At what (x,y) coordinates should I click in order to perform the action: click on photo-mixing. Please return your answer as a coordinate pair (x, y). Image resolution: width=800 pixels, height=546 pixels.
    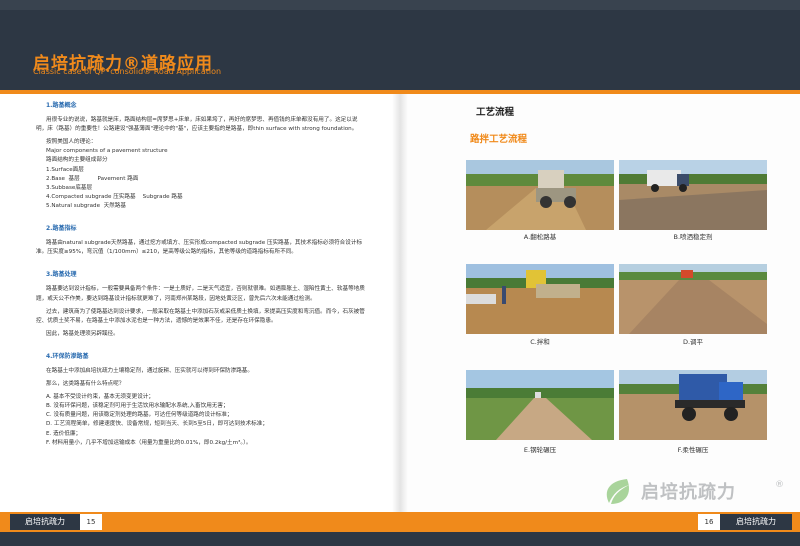
    Looking at the image, I should click on (540, 299).